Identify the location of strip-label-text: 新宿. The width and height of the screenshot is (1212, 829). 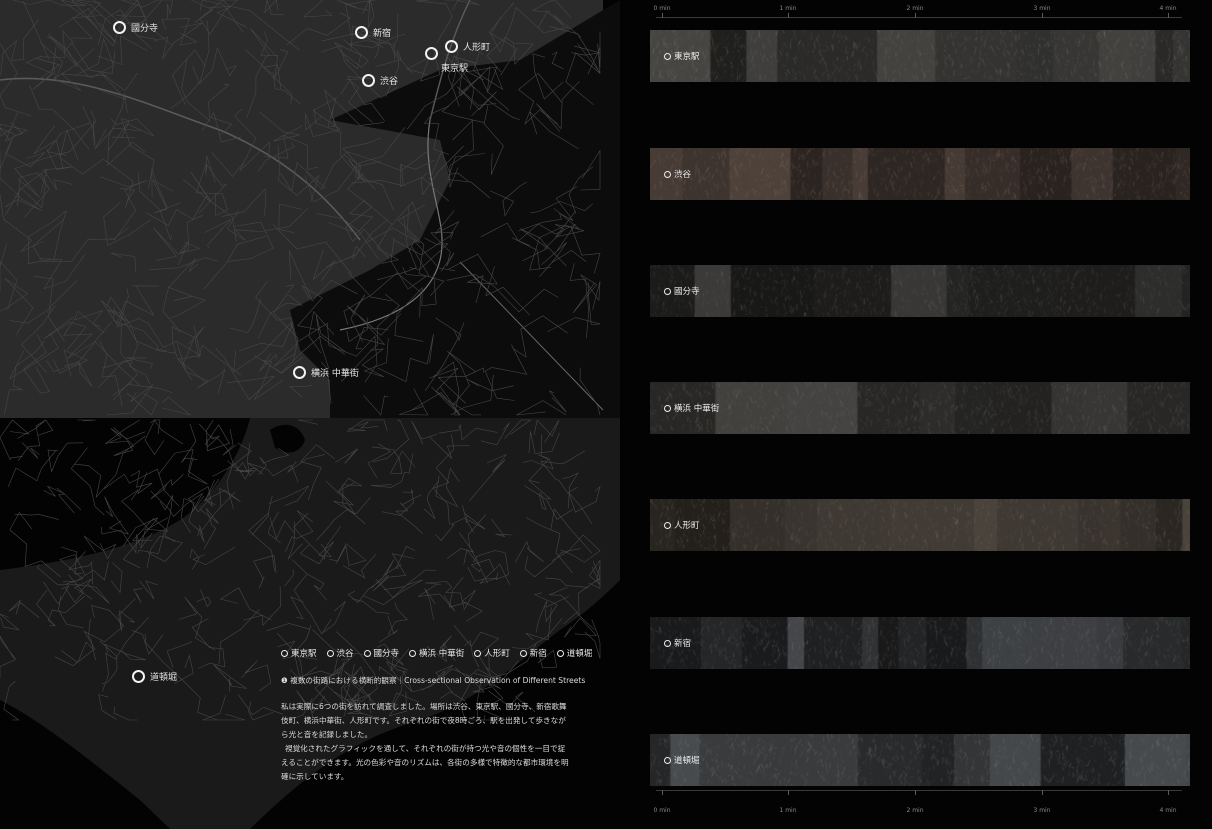
(683, 644).